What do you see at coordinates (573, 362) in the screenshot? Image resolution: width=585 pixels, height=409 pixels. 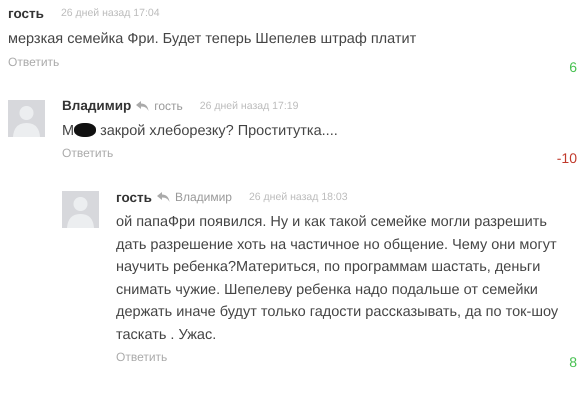 I see `comment-score: 8` at bounding box center [573, 362].